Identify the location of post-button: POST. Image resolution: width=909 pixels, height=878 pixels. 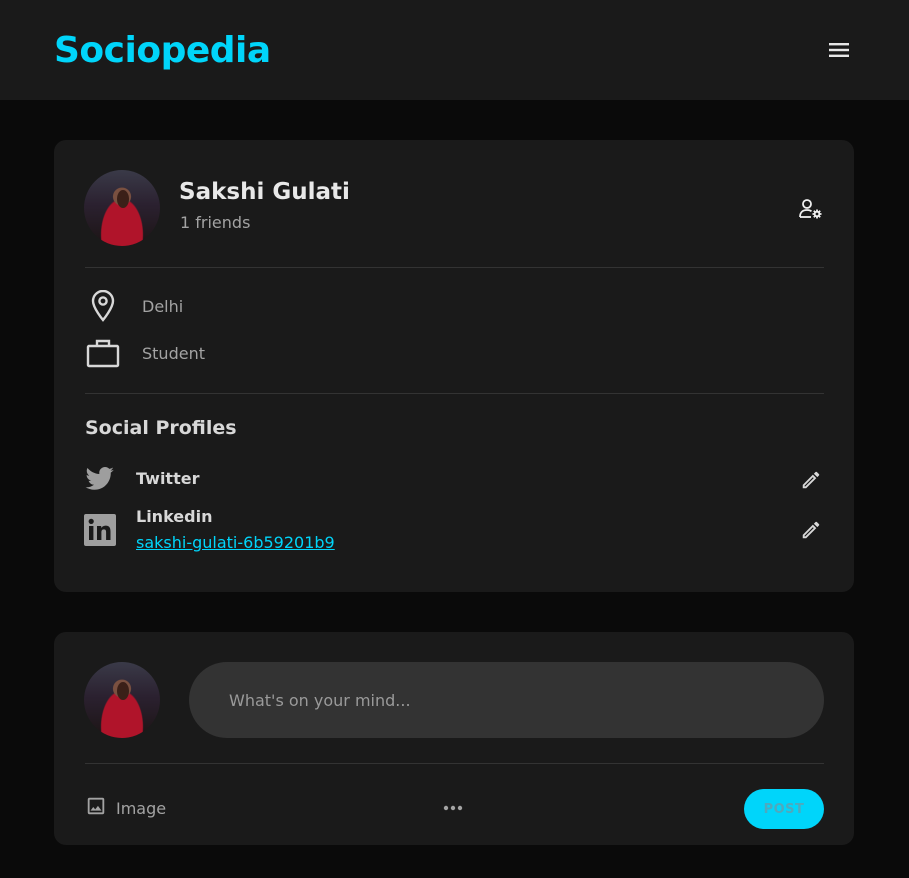
(784, 809).